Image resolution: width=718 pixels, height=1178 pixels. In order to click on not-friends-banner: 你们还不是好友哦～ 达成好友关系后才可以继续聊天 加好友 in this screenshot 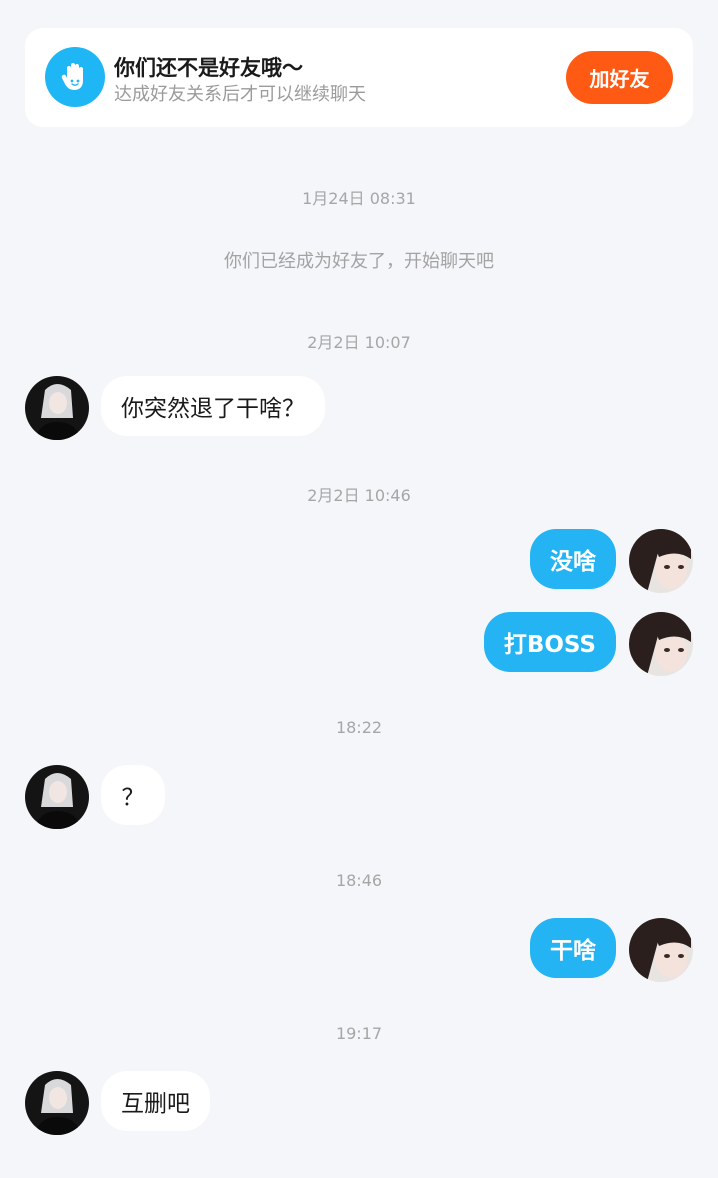, I will do `click(359, 77)`.